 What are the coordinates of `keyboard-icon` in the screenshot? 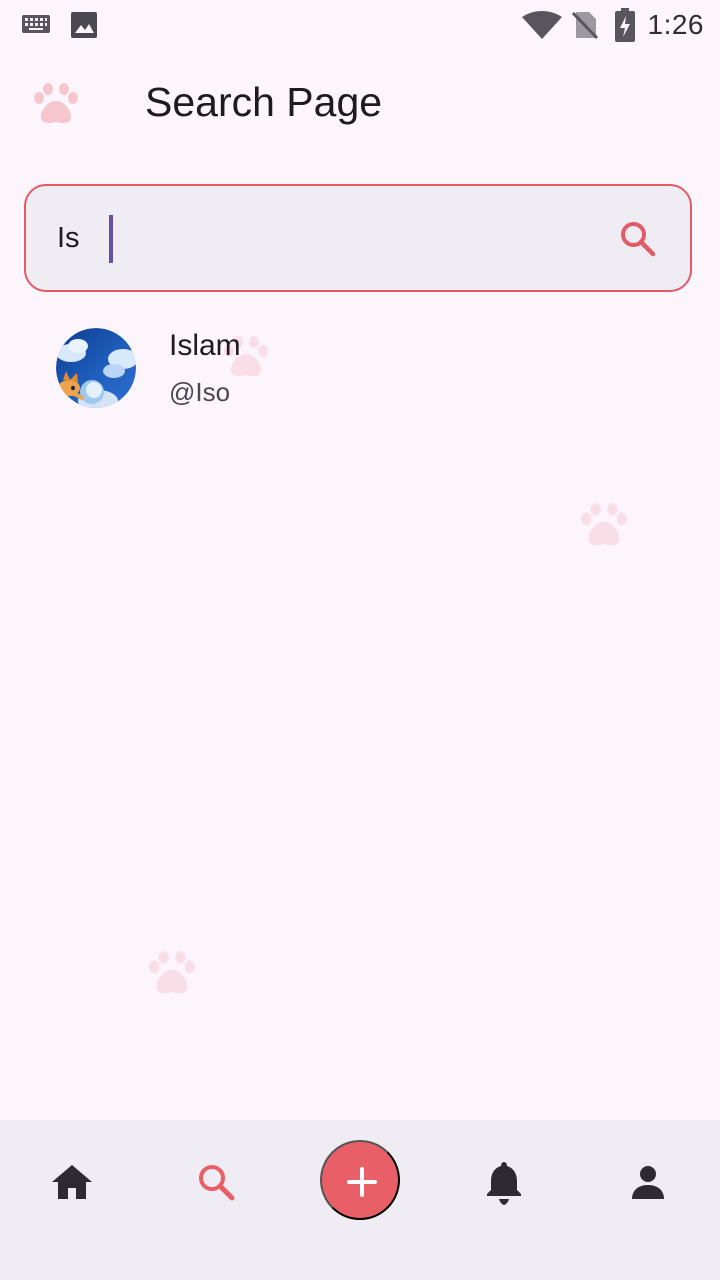 It's located at (36, 24).